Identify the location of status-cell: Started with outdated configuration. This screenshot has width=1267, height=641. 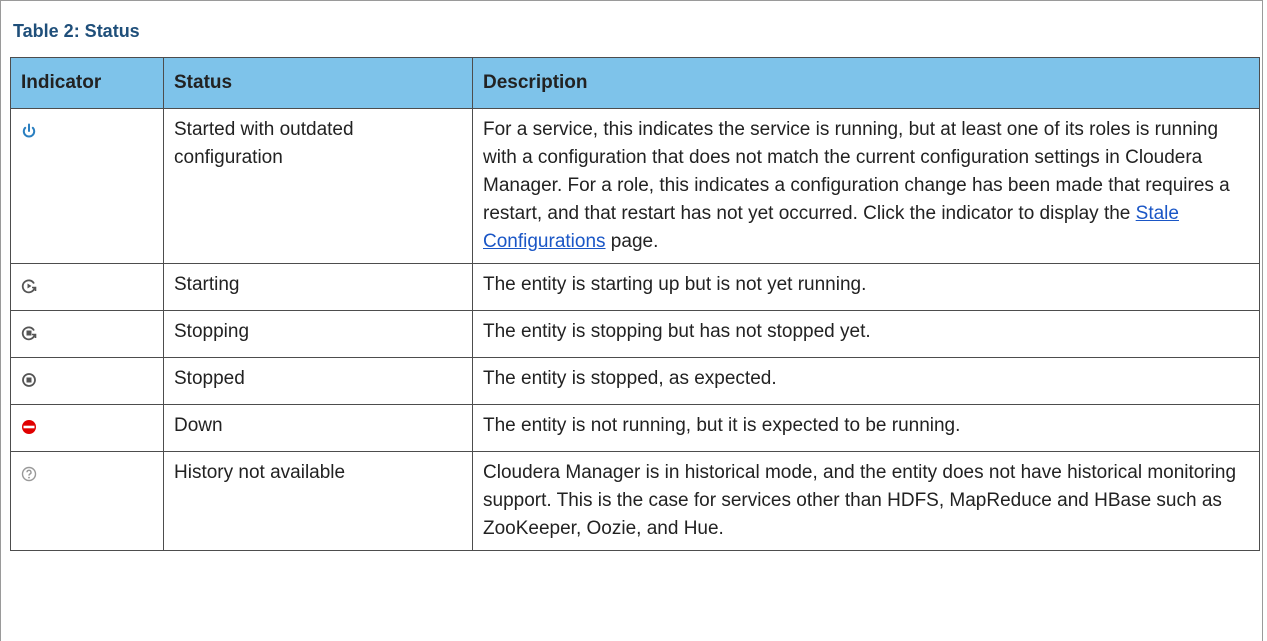
(318, 186).